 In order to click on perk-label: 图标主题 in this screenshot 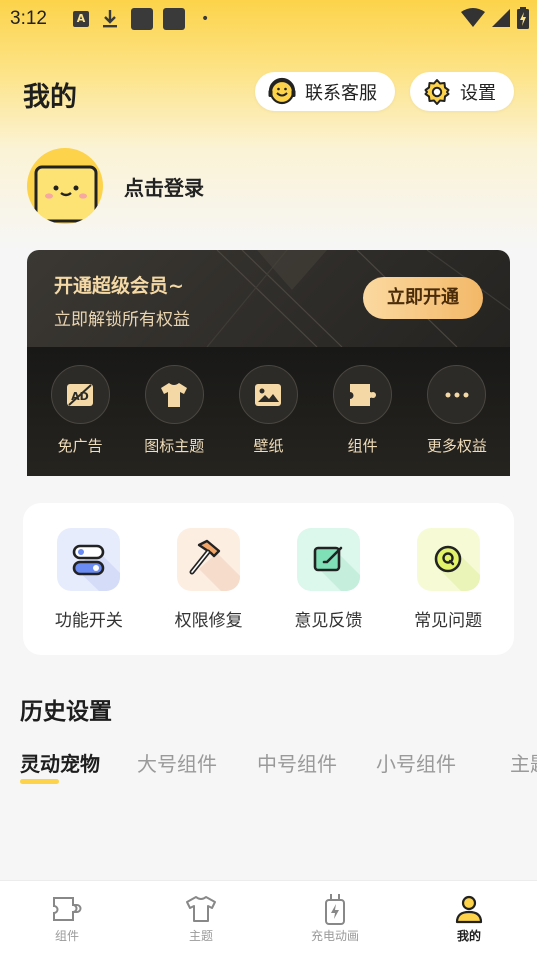, I will do `click(174, 446)`.